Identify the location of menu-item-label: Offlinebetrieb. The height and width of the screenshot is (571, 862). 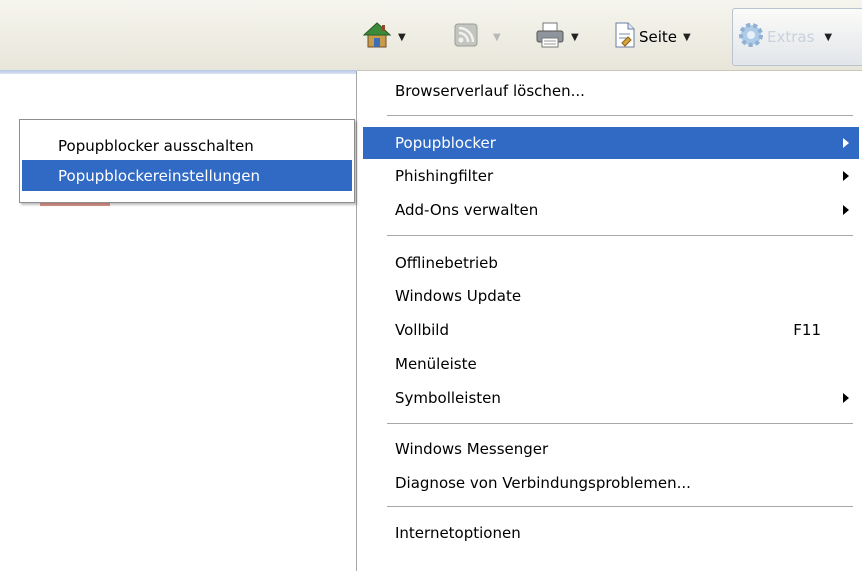
(446, 263).